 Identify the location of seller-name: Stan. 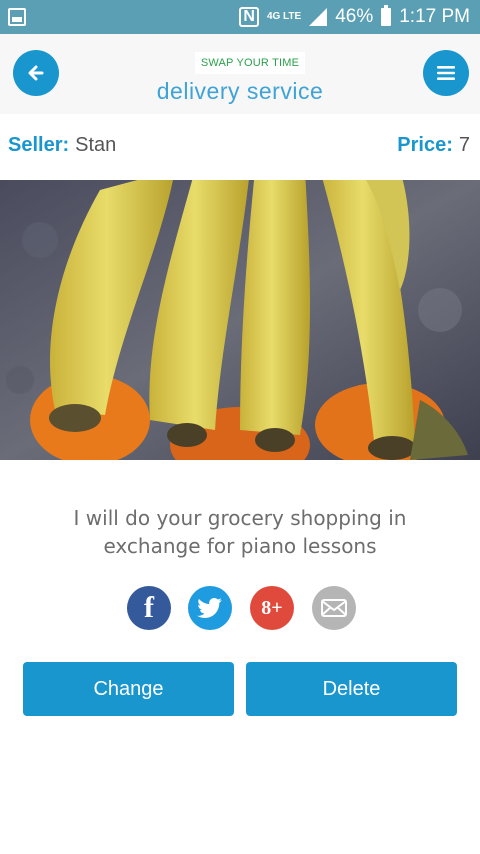
(96, 145).